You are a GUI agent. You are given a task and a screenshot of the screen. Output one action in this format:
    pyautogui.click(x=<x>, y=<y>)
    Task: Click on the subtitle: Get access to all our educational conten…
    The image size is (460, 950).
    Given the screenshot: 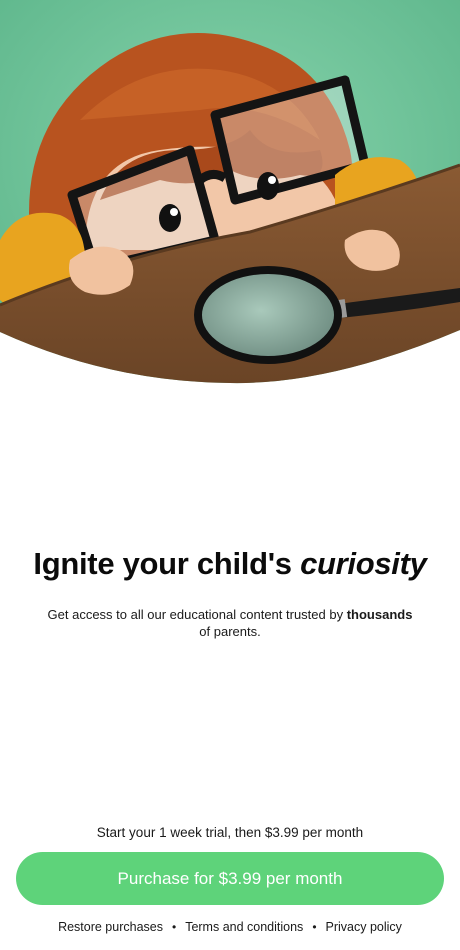 What is the action you would take?
    pyautogui.click(x=230, y=623)
    